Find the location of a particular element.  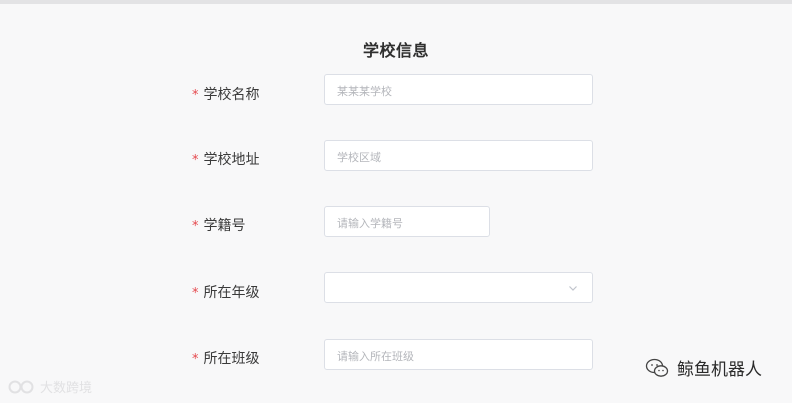

grade-select is located at coordinates (458, 287).